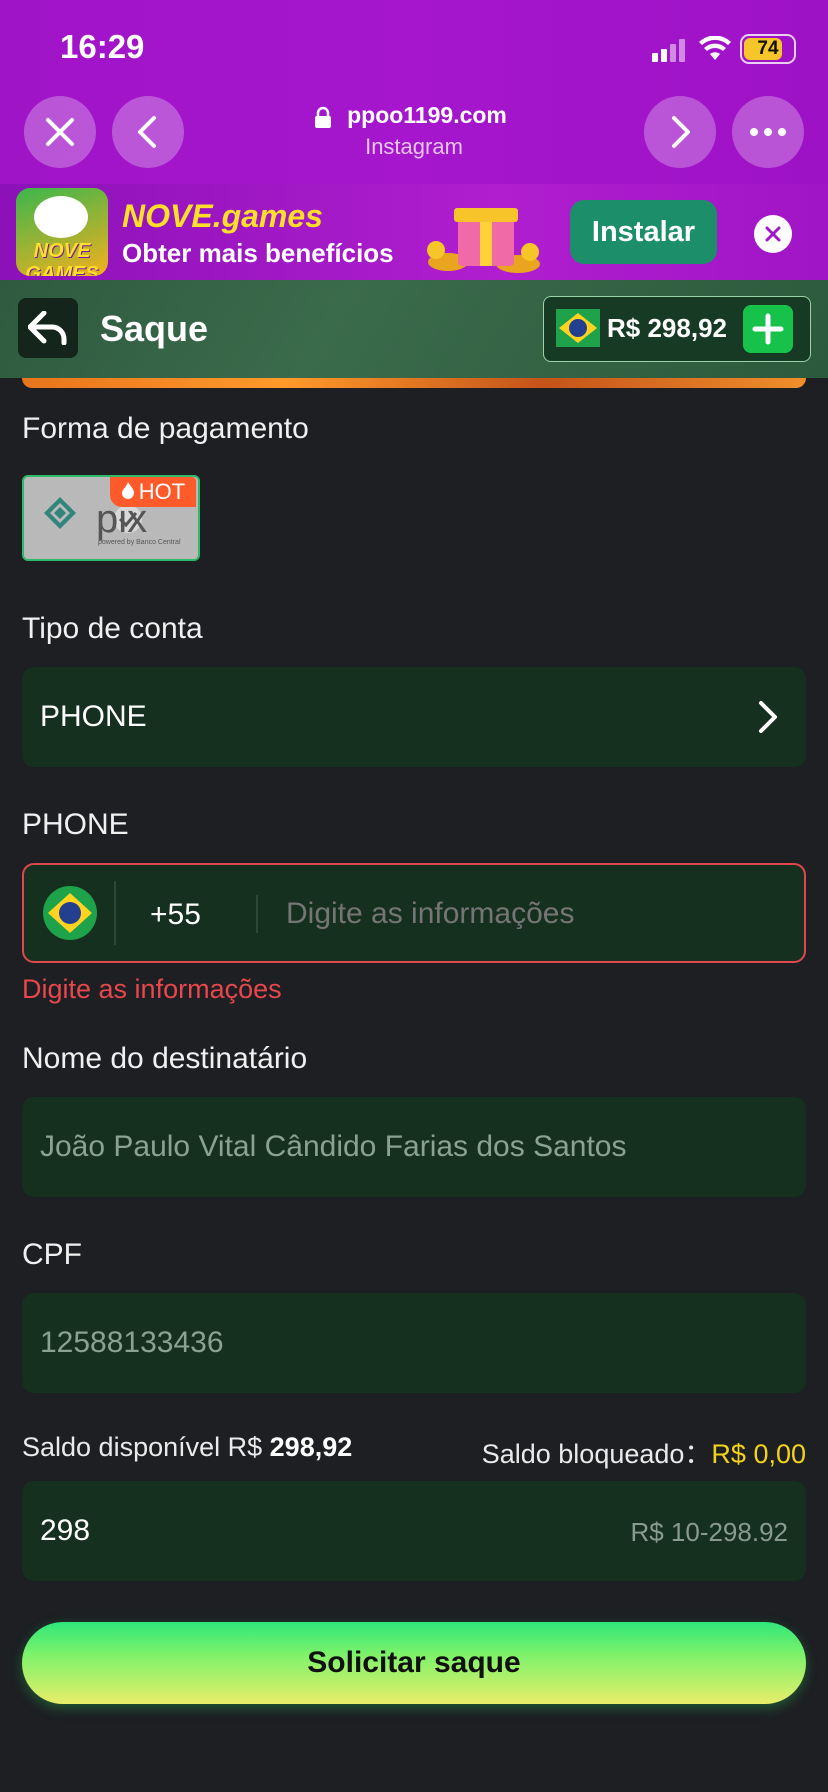  I want to click on amount-field: 298 R$ 10-298.92, so click(414, 1531).